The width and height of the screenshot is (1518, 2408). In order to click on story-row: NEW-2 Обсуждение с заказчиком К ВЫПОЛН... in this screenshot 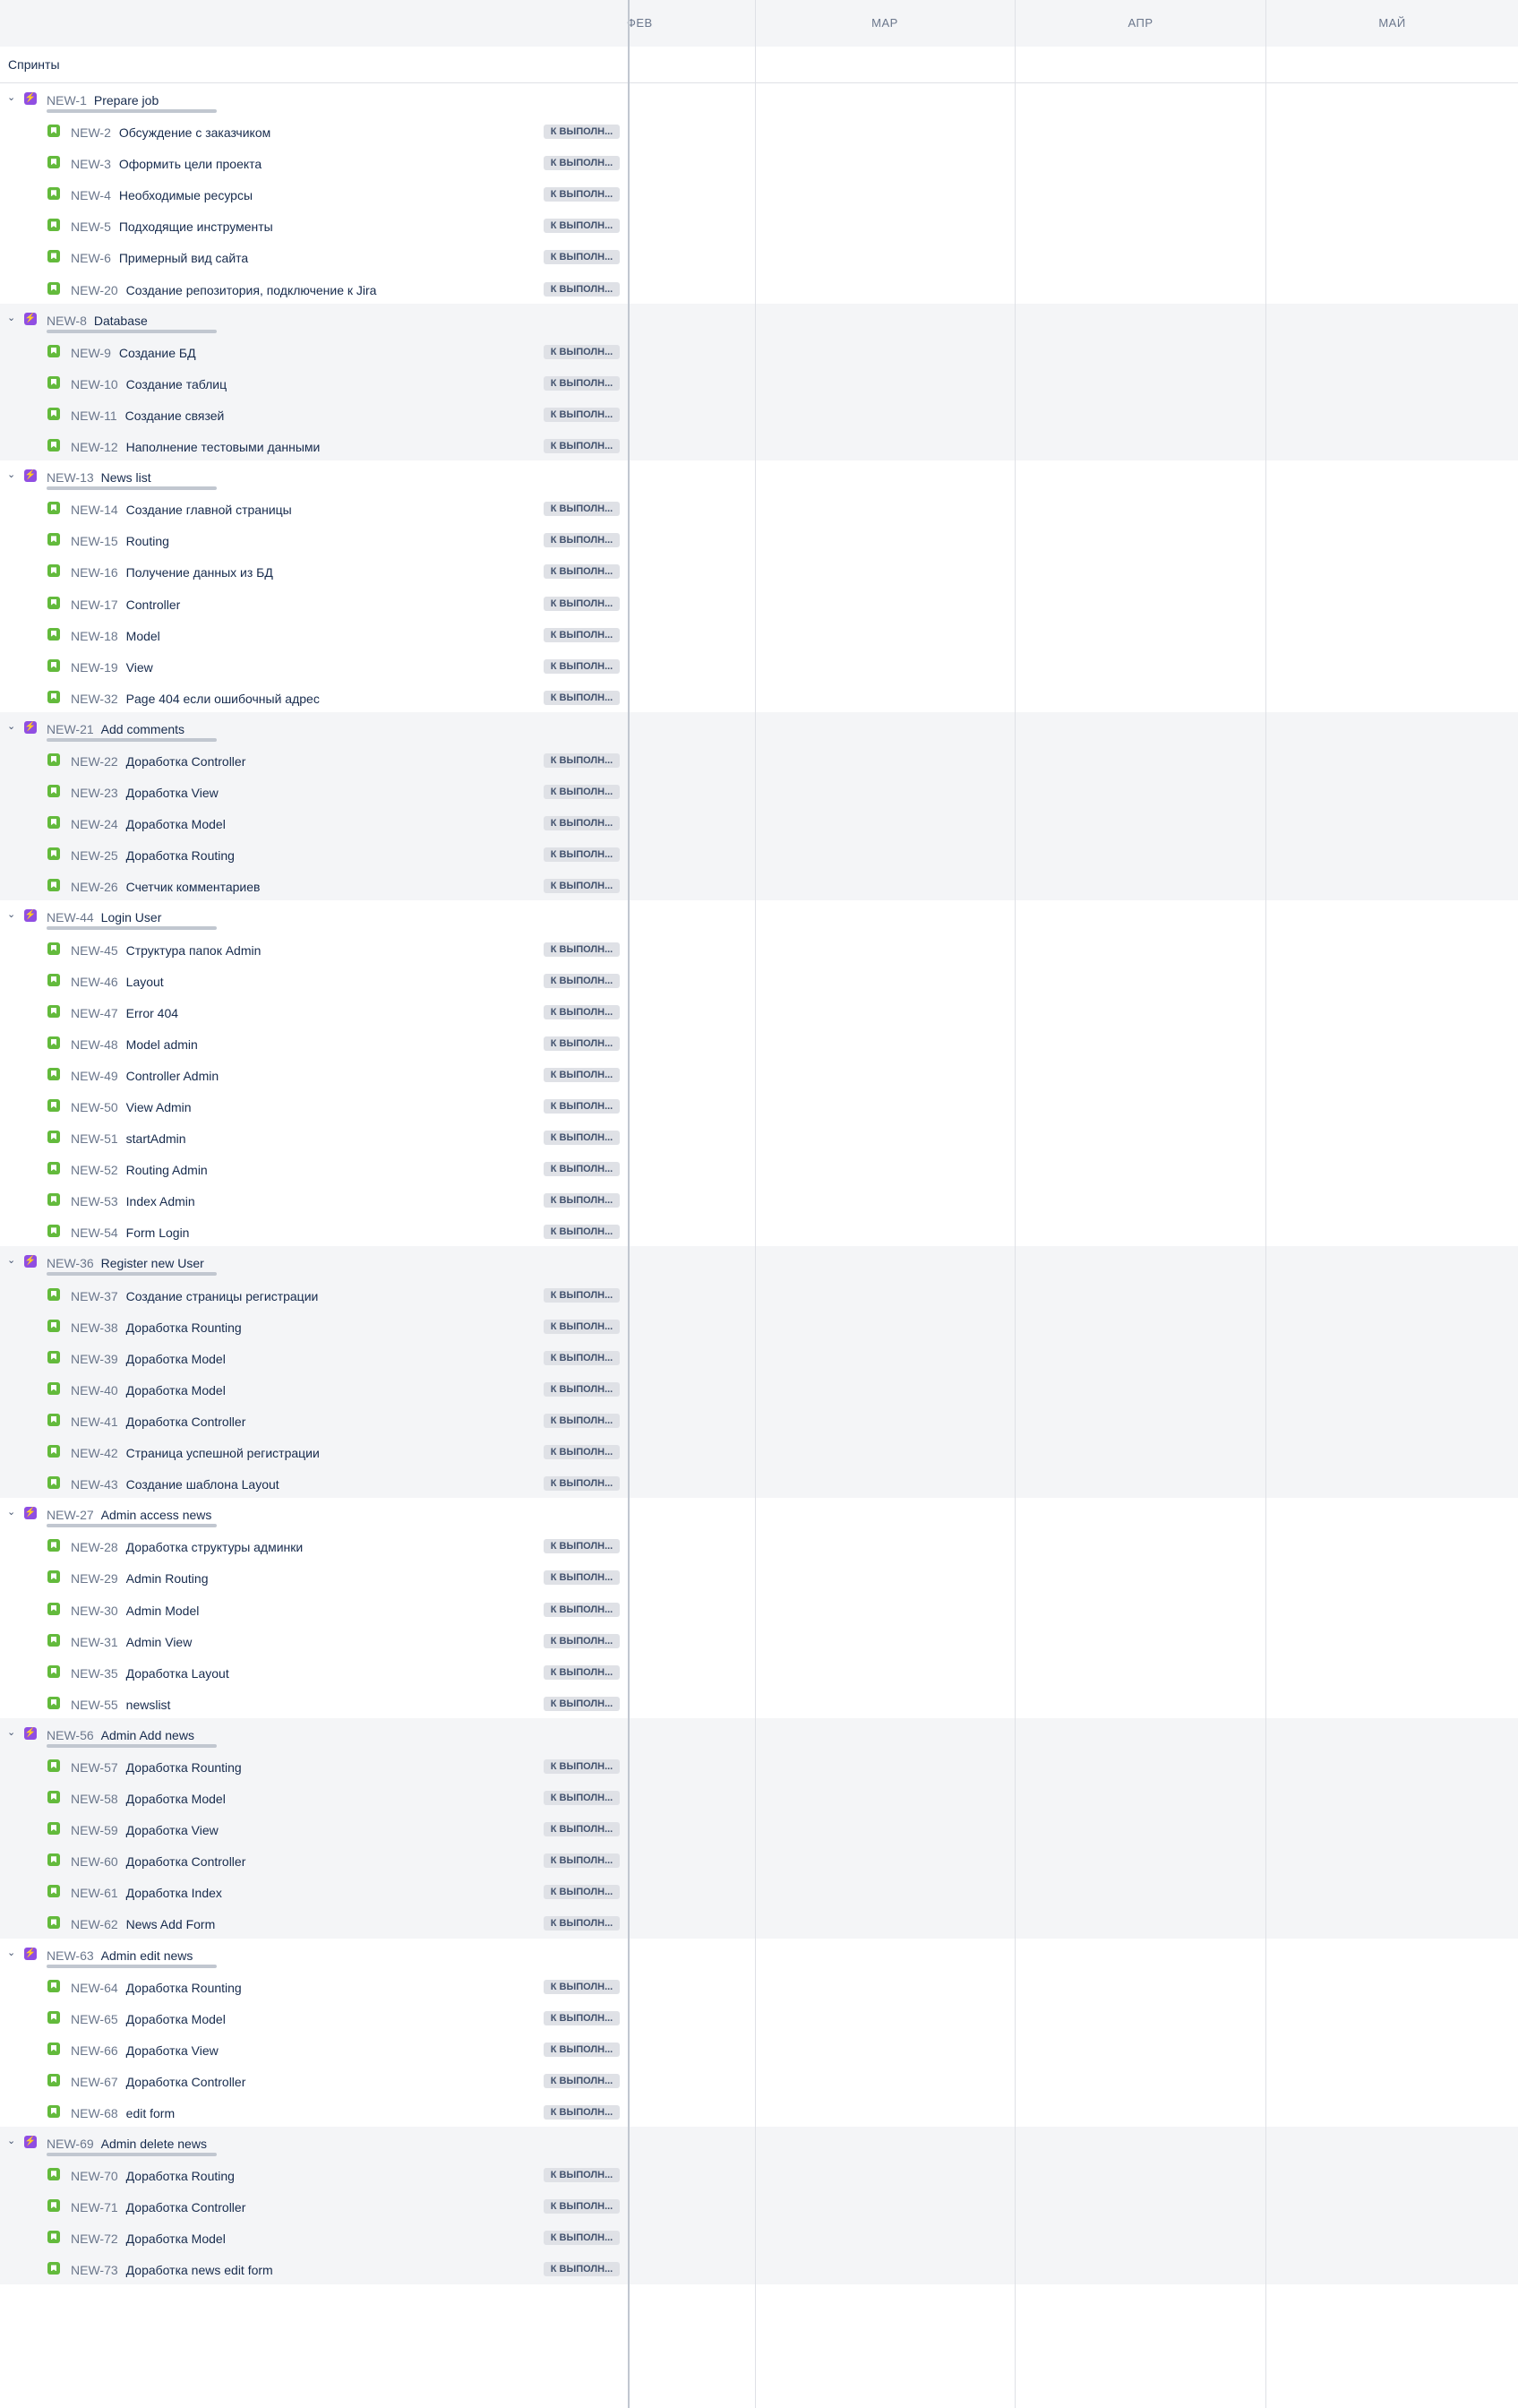, I will do `click(314, 130)`.